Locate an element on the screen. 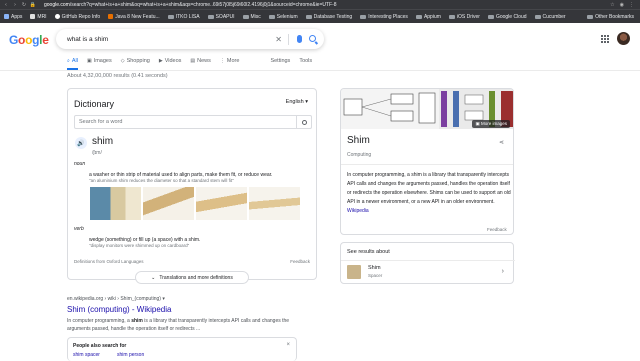 The image size is (640, 361). people-also-search-heading: People also search for is located at coordinates (100, 346).